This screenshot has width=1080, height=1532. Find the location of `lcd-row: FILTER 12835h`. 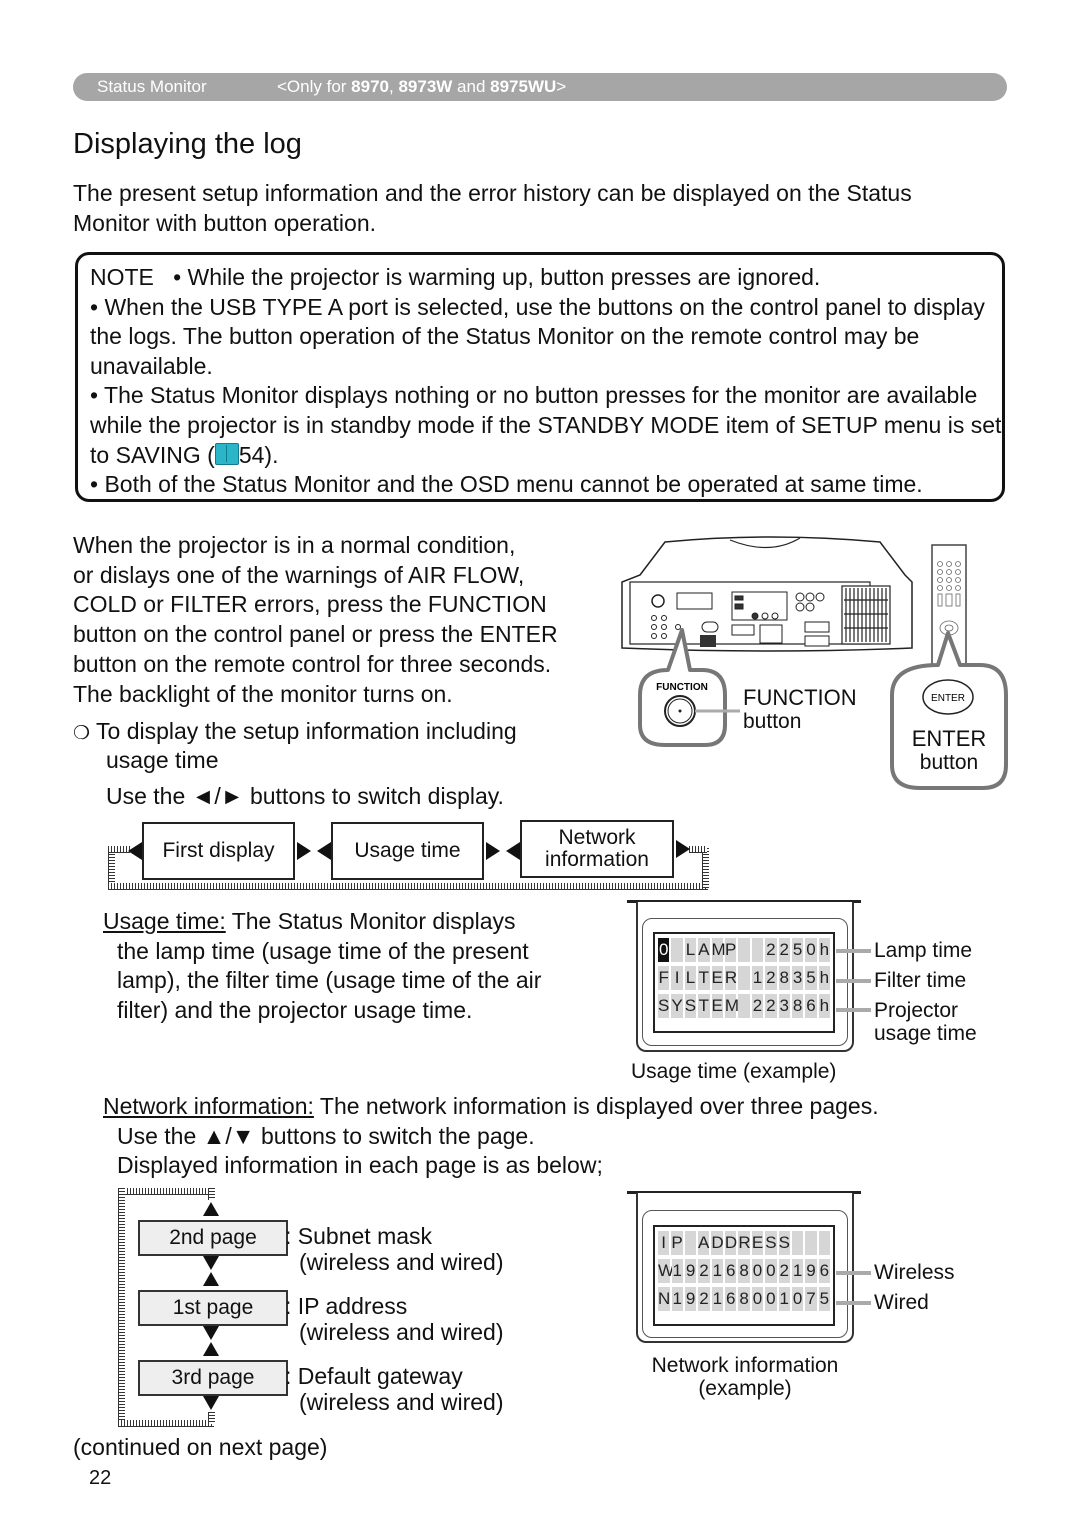

lcd-row: FILTER 12835h is located at coordinates (744, 978).